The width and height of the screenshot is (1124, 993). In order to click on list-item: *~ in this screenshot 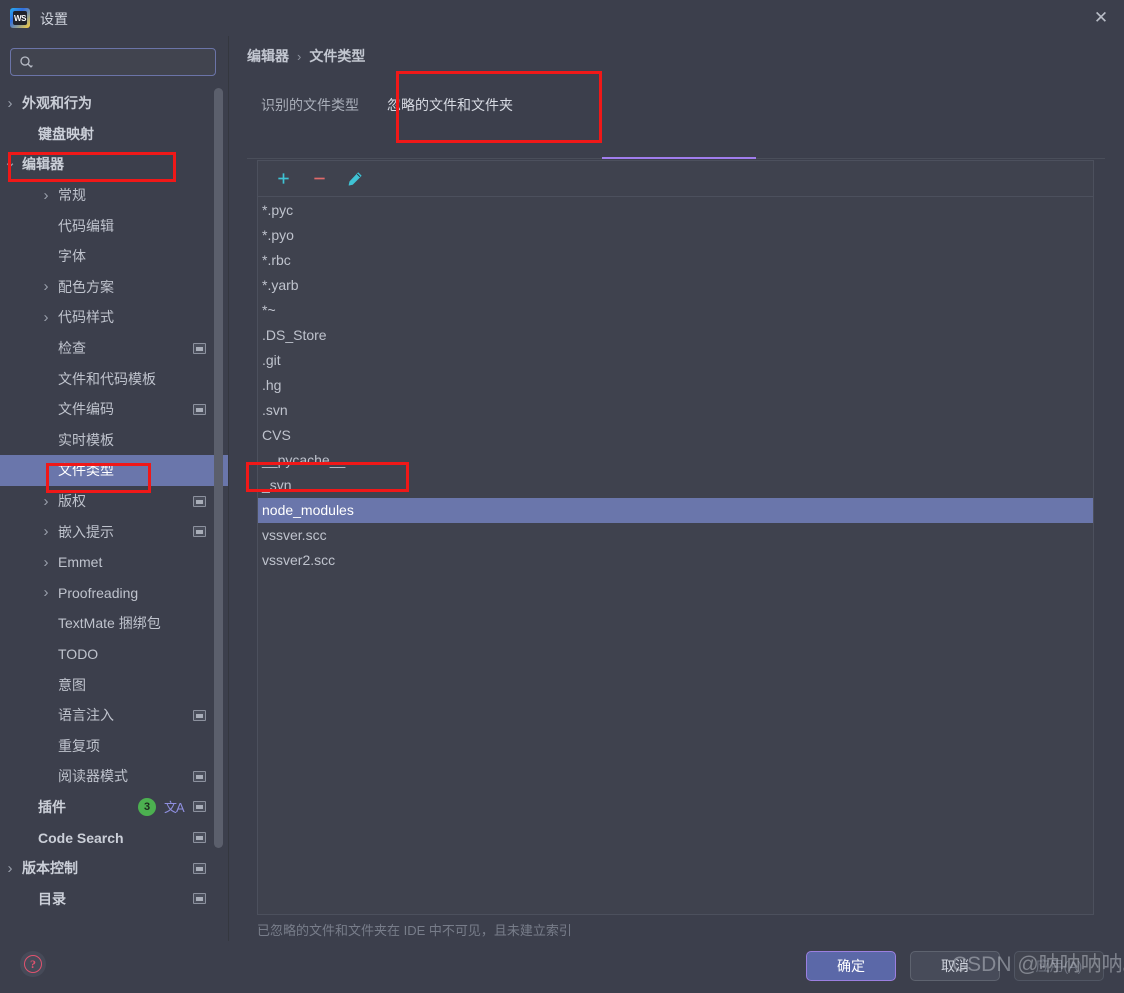, I will do `click(675, 310)`.